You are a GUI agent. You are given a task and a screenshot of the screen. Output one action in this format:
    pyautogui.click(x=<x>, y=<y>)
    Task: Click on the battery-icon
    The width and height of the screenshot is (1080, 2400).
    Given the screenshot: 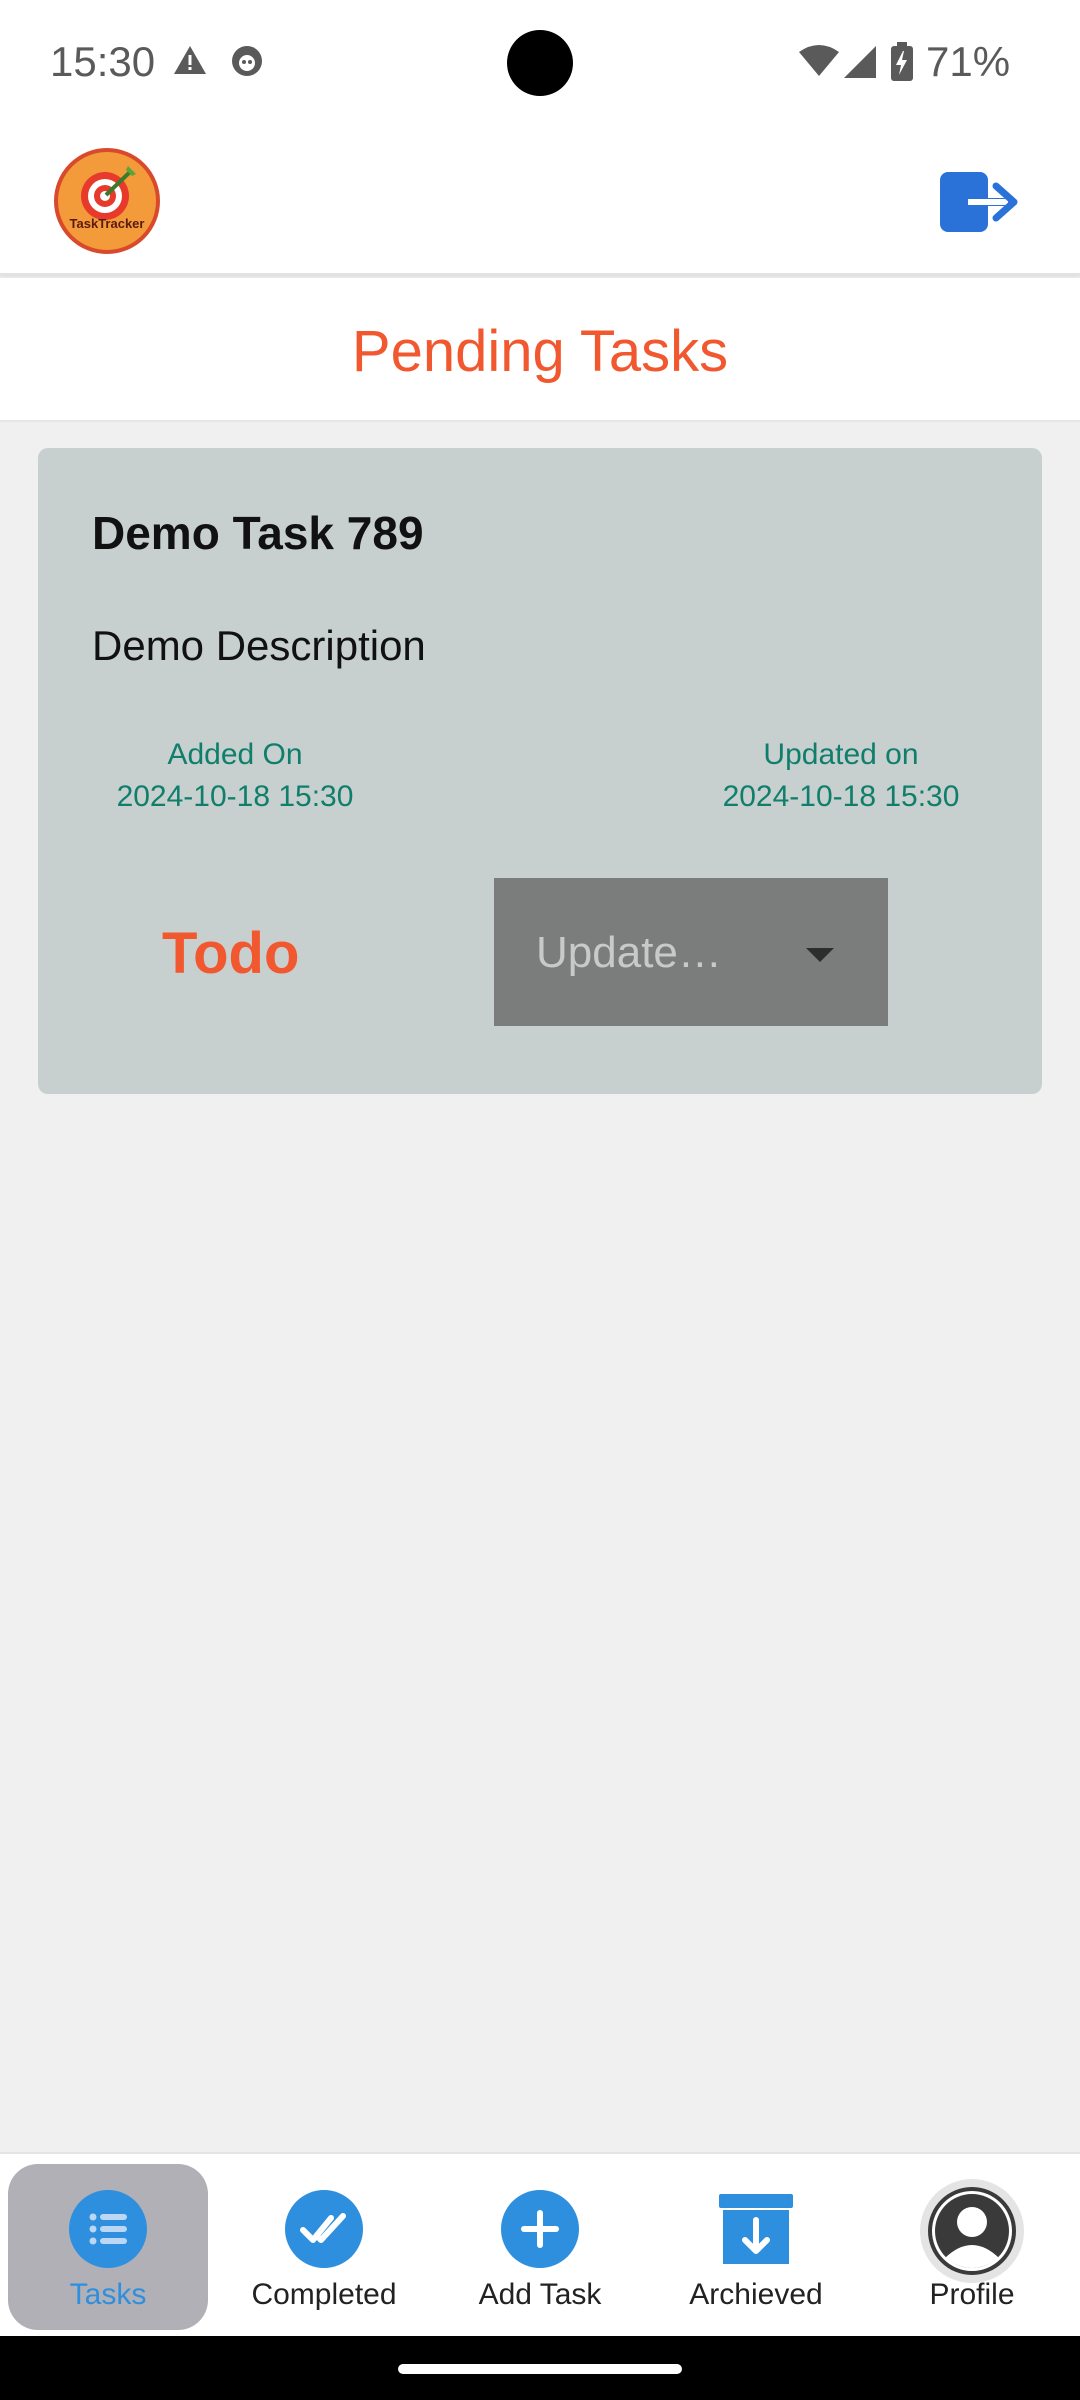 What is the action you would take?
    pyautogui.click(x=902, y=61)
    